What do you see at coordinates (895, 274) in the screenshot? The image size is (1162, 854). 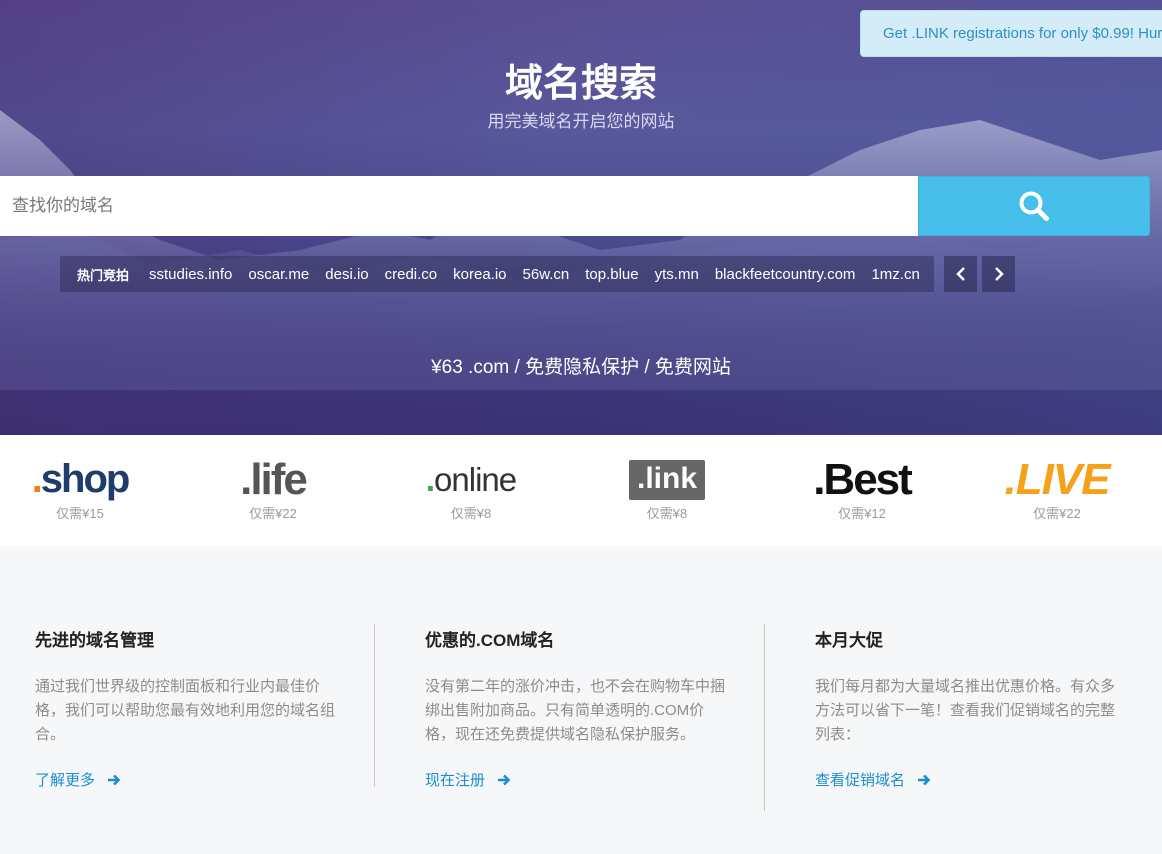 I see `hot-domain-link: 1mz.cn` at bounding box center [895, 274].